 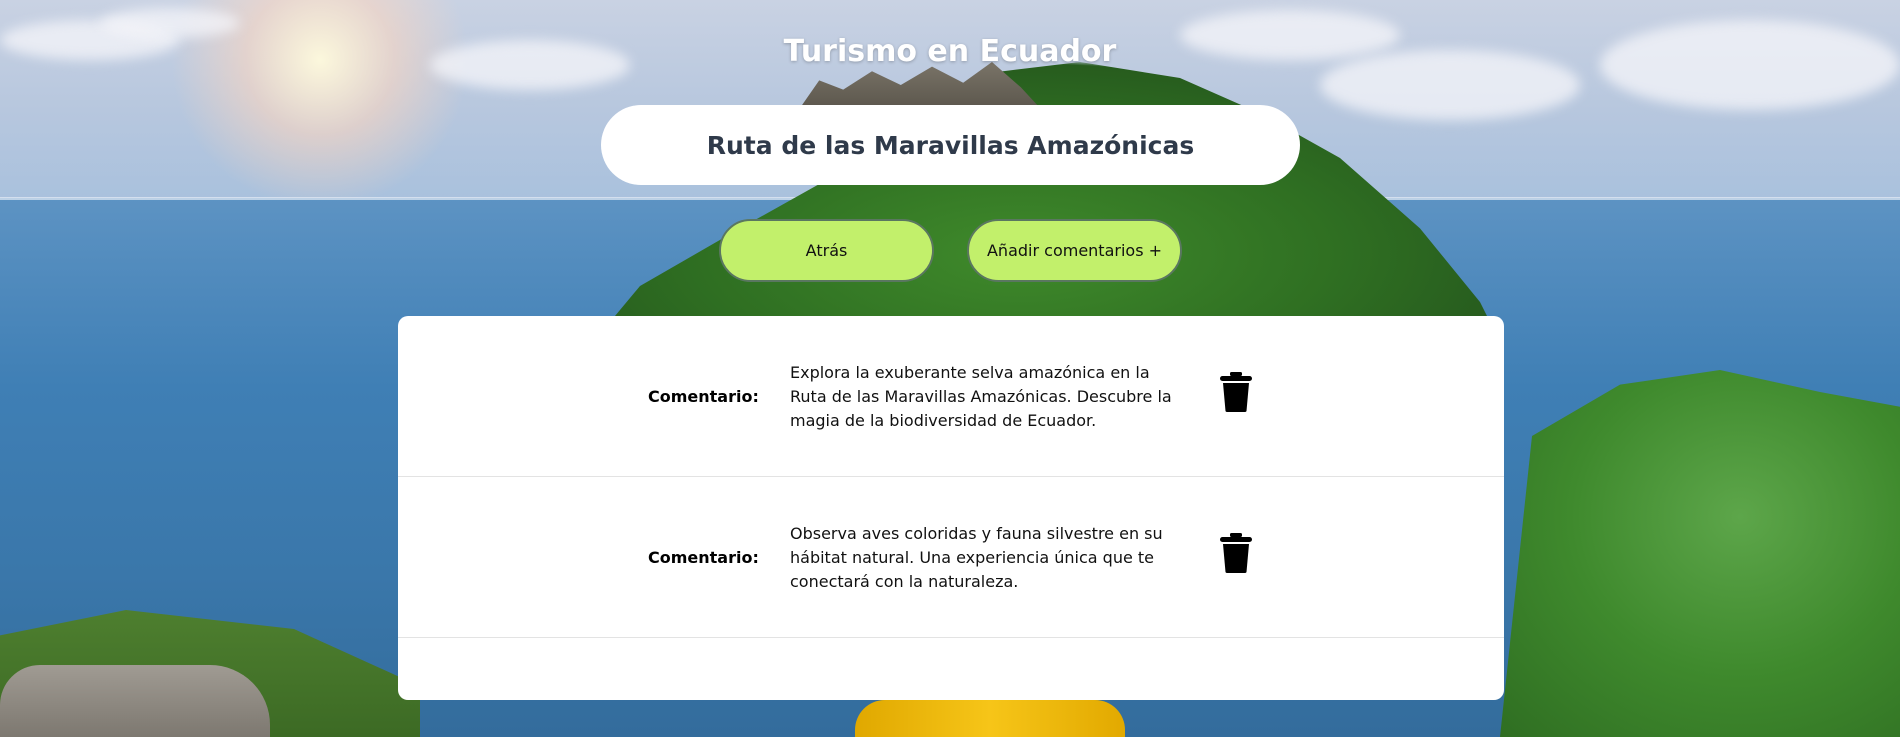 What do you see at coordinates (950, 51) in the screenshot?
I see `app-title: Turismo en Ecuador` at bounding box center [950, 51].